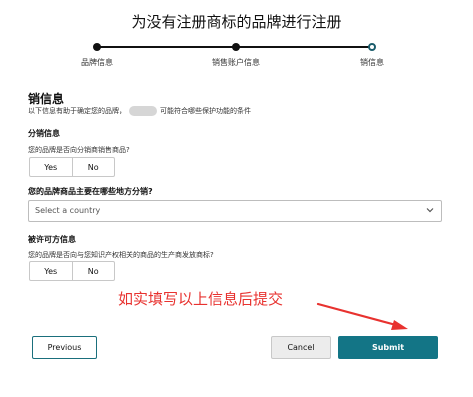 The image size is (473, 397). I want to click on previous-button: Previous, so click(64, 347).